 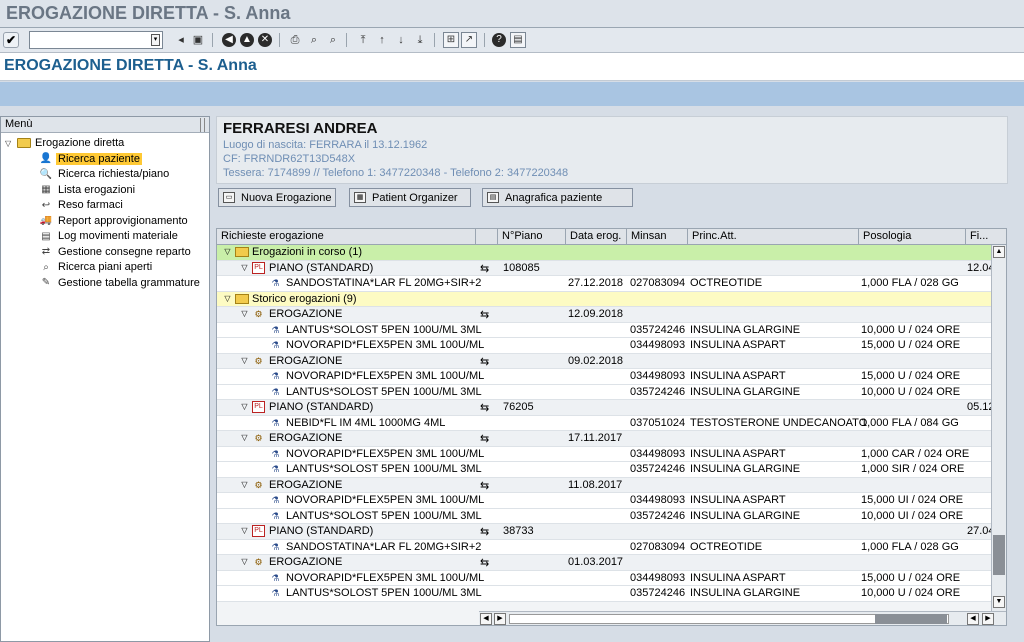 I want to click on scroll-up-icon: ▲, so click(x=999, y=252).